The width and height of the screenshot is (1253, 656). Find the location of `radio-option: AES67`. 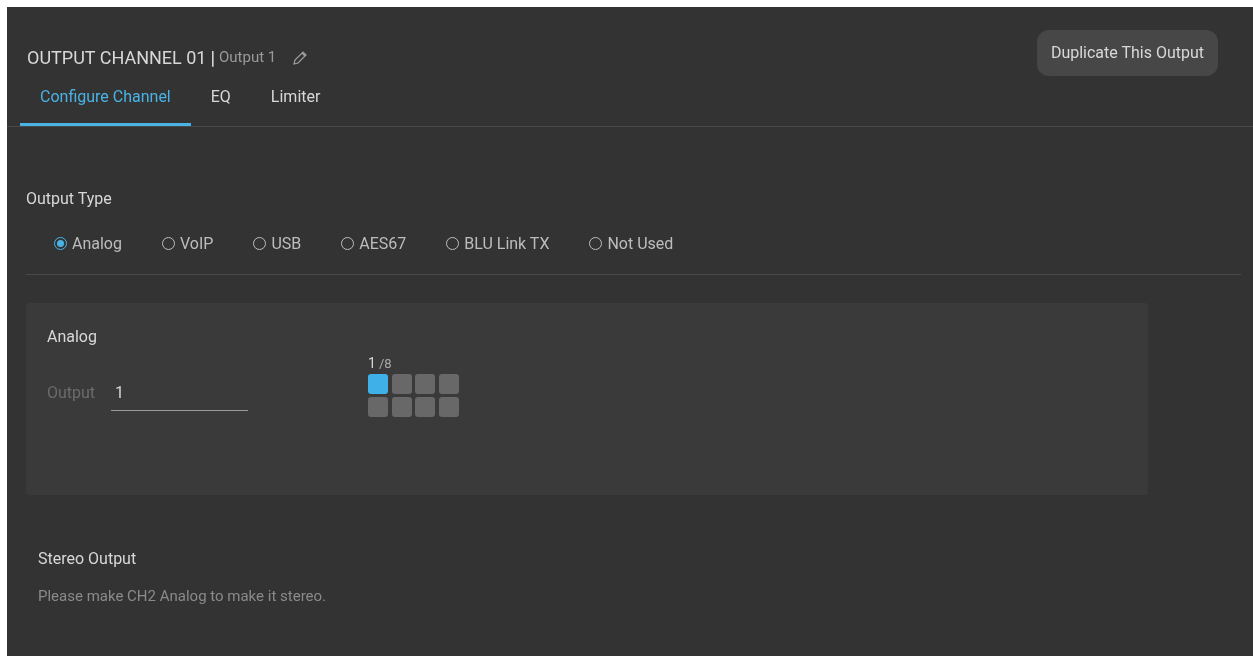

radio-option: AES67 is located at coordinates (374, 243).